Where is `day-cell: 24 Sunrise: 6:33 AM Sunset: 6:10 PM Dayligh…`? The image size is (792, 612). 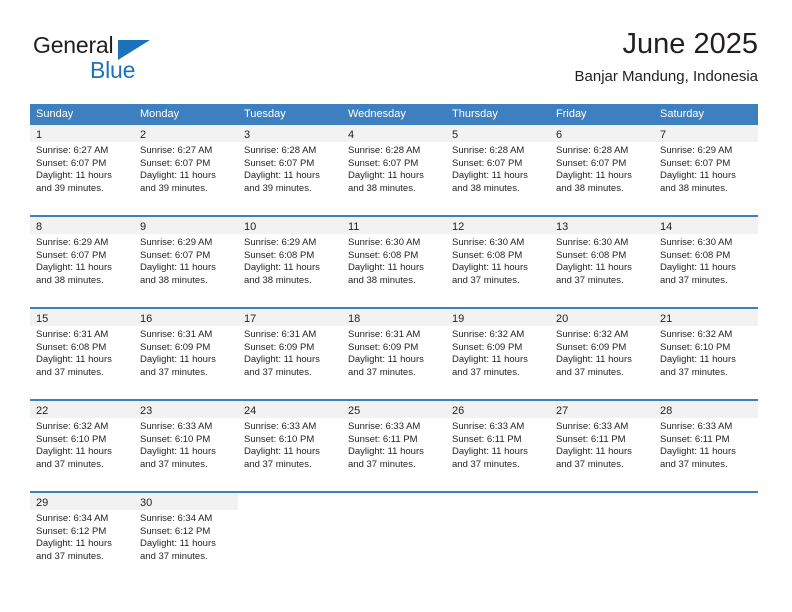 day-cell: 24 Sunrise: 6:33 AM Sunset: 6:10 PM Dayligh… is located at coordinates (290, 442).